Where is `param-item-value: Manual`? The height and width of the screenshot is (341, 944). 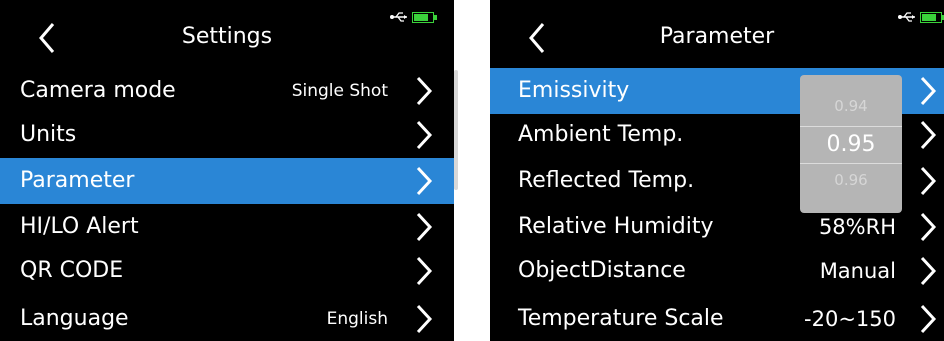 param-item-value: Manual is located at coordinates (857, 271).